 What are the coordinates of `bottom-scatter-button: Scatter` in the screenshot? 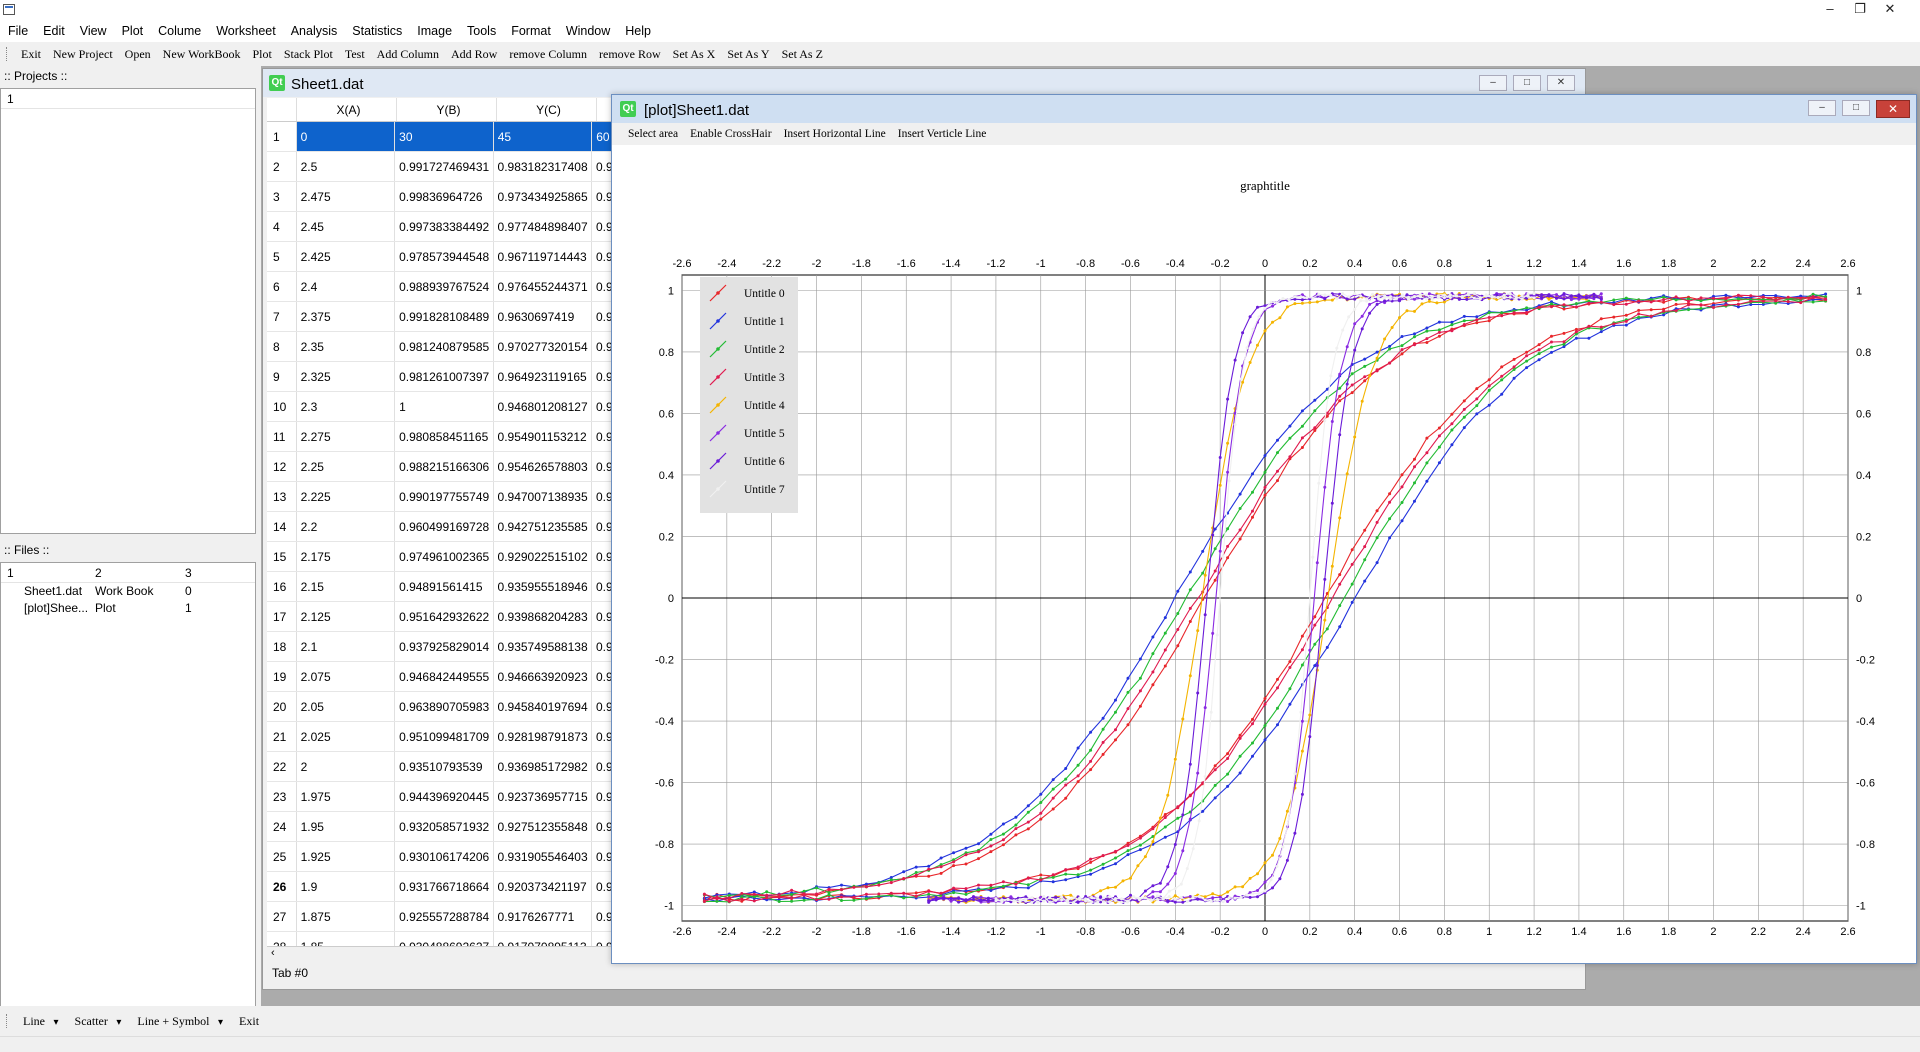 It's located at (98, 1021).